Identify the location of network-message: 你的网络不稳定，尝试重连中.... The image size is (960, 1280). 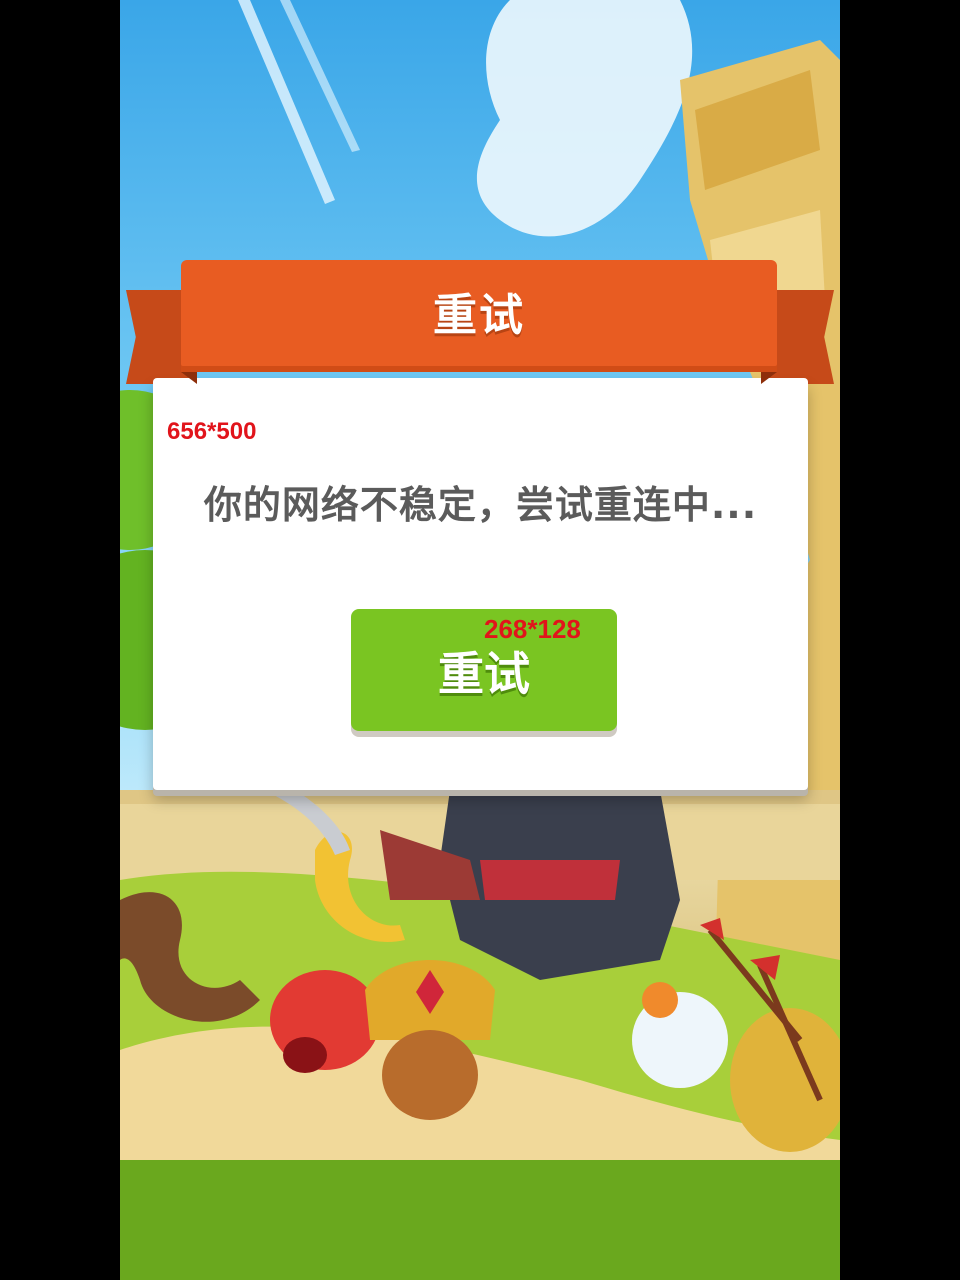
(480, 505).